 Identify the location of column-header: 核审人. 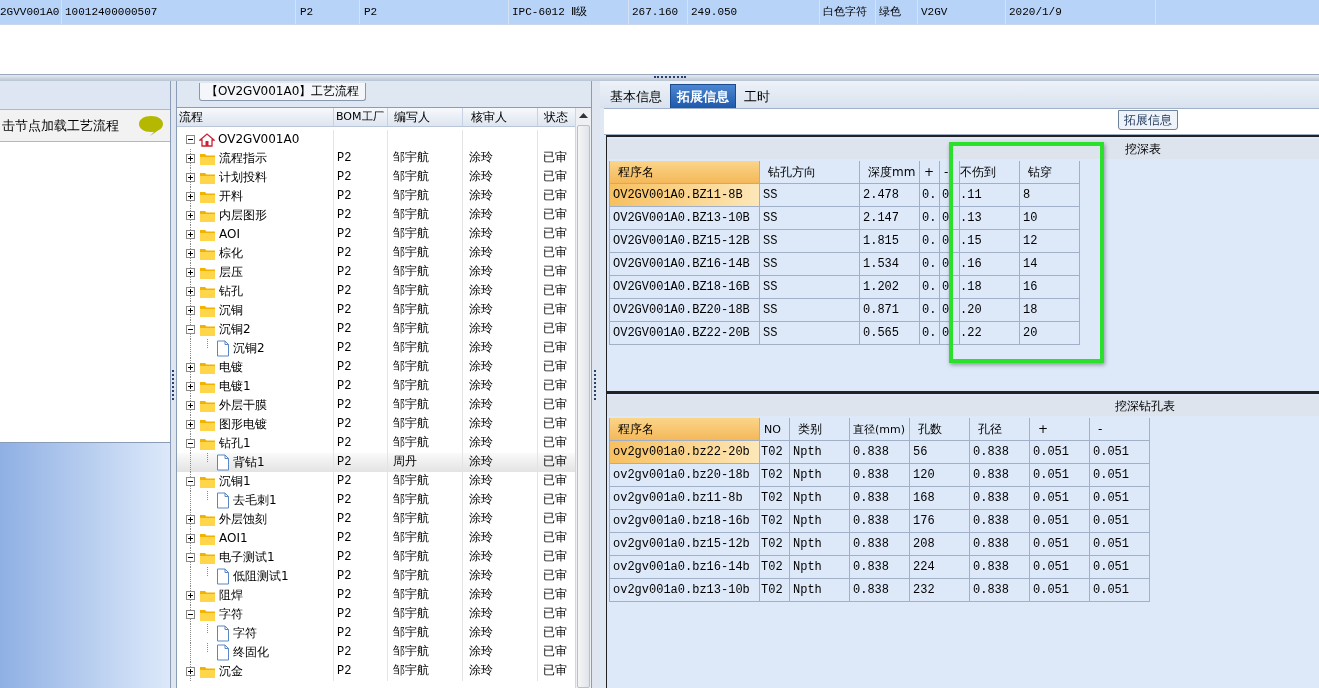
(500, 117).